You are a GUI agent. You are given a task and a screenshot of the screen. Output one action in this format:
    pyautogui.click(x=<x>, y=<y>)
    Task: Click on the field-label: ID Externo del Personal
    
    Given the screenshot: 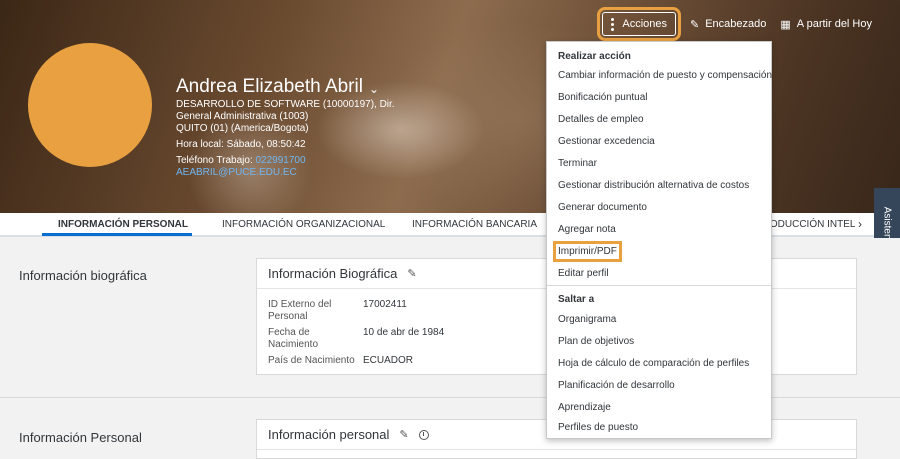 What is the action you would take?
    pyautogui.click(x=300, y=310)
    